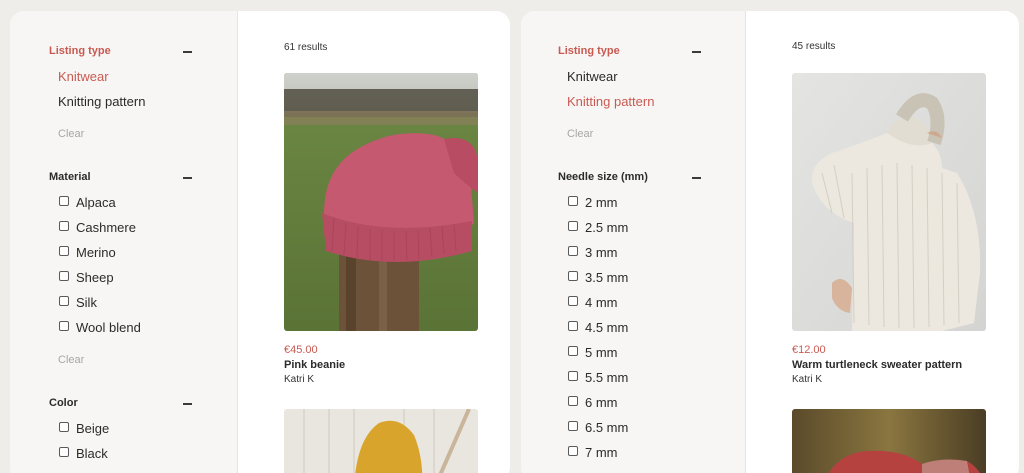 This screenshot has height=473, width=1024. I want to click on product-image-yellow-knit, so click(381, 441).